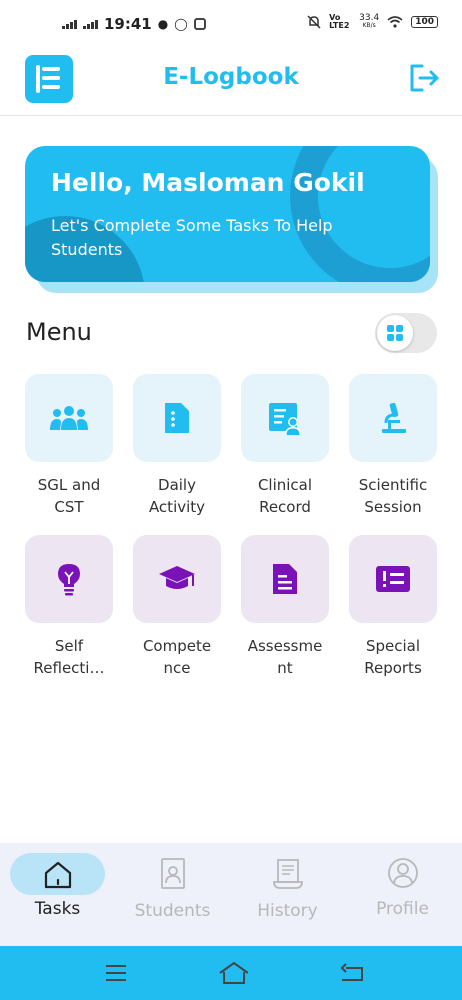 Image resolution: width=462 pixels, height=1000 pixels. Describe the element at coordinates (177, 657) in the screenshot. I see `menu-item-label: Compete nce` at that location.